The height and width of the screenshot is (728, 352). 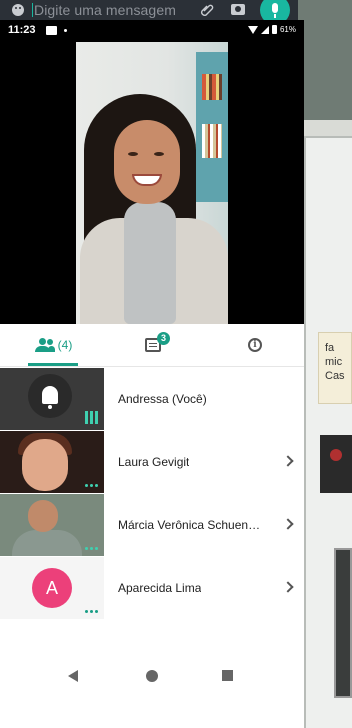 What do you see at coordinates (65, 30) in the screenshot?
I see `notification-dot-icon` at bounding box center [65, 30].